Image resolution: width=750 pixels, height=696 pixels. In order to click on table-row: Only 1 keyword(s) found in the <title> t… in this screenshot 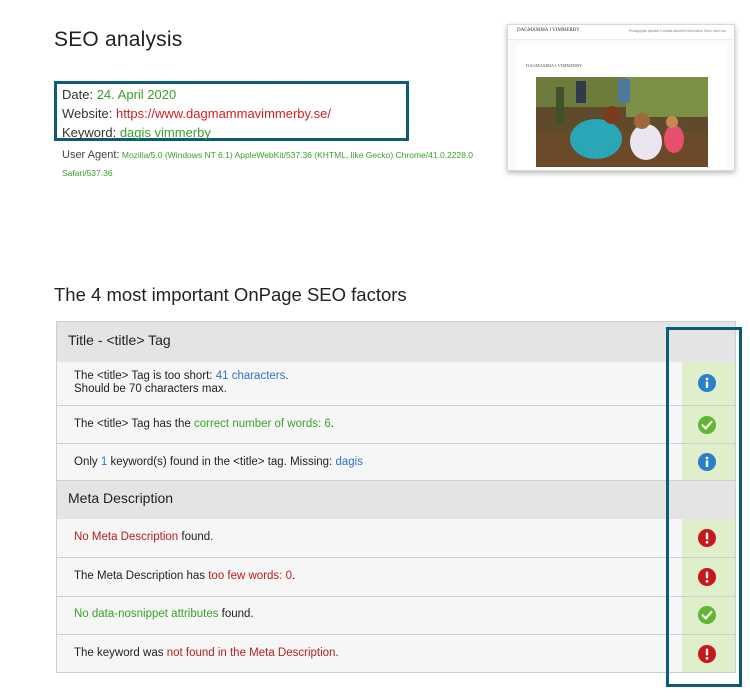, I will do `click(396, 462)`.